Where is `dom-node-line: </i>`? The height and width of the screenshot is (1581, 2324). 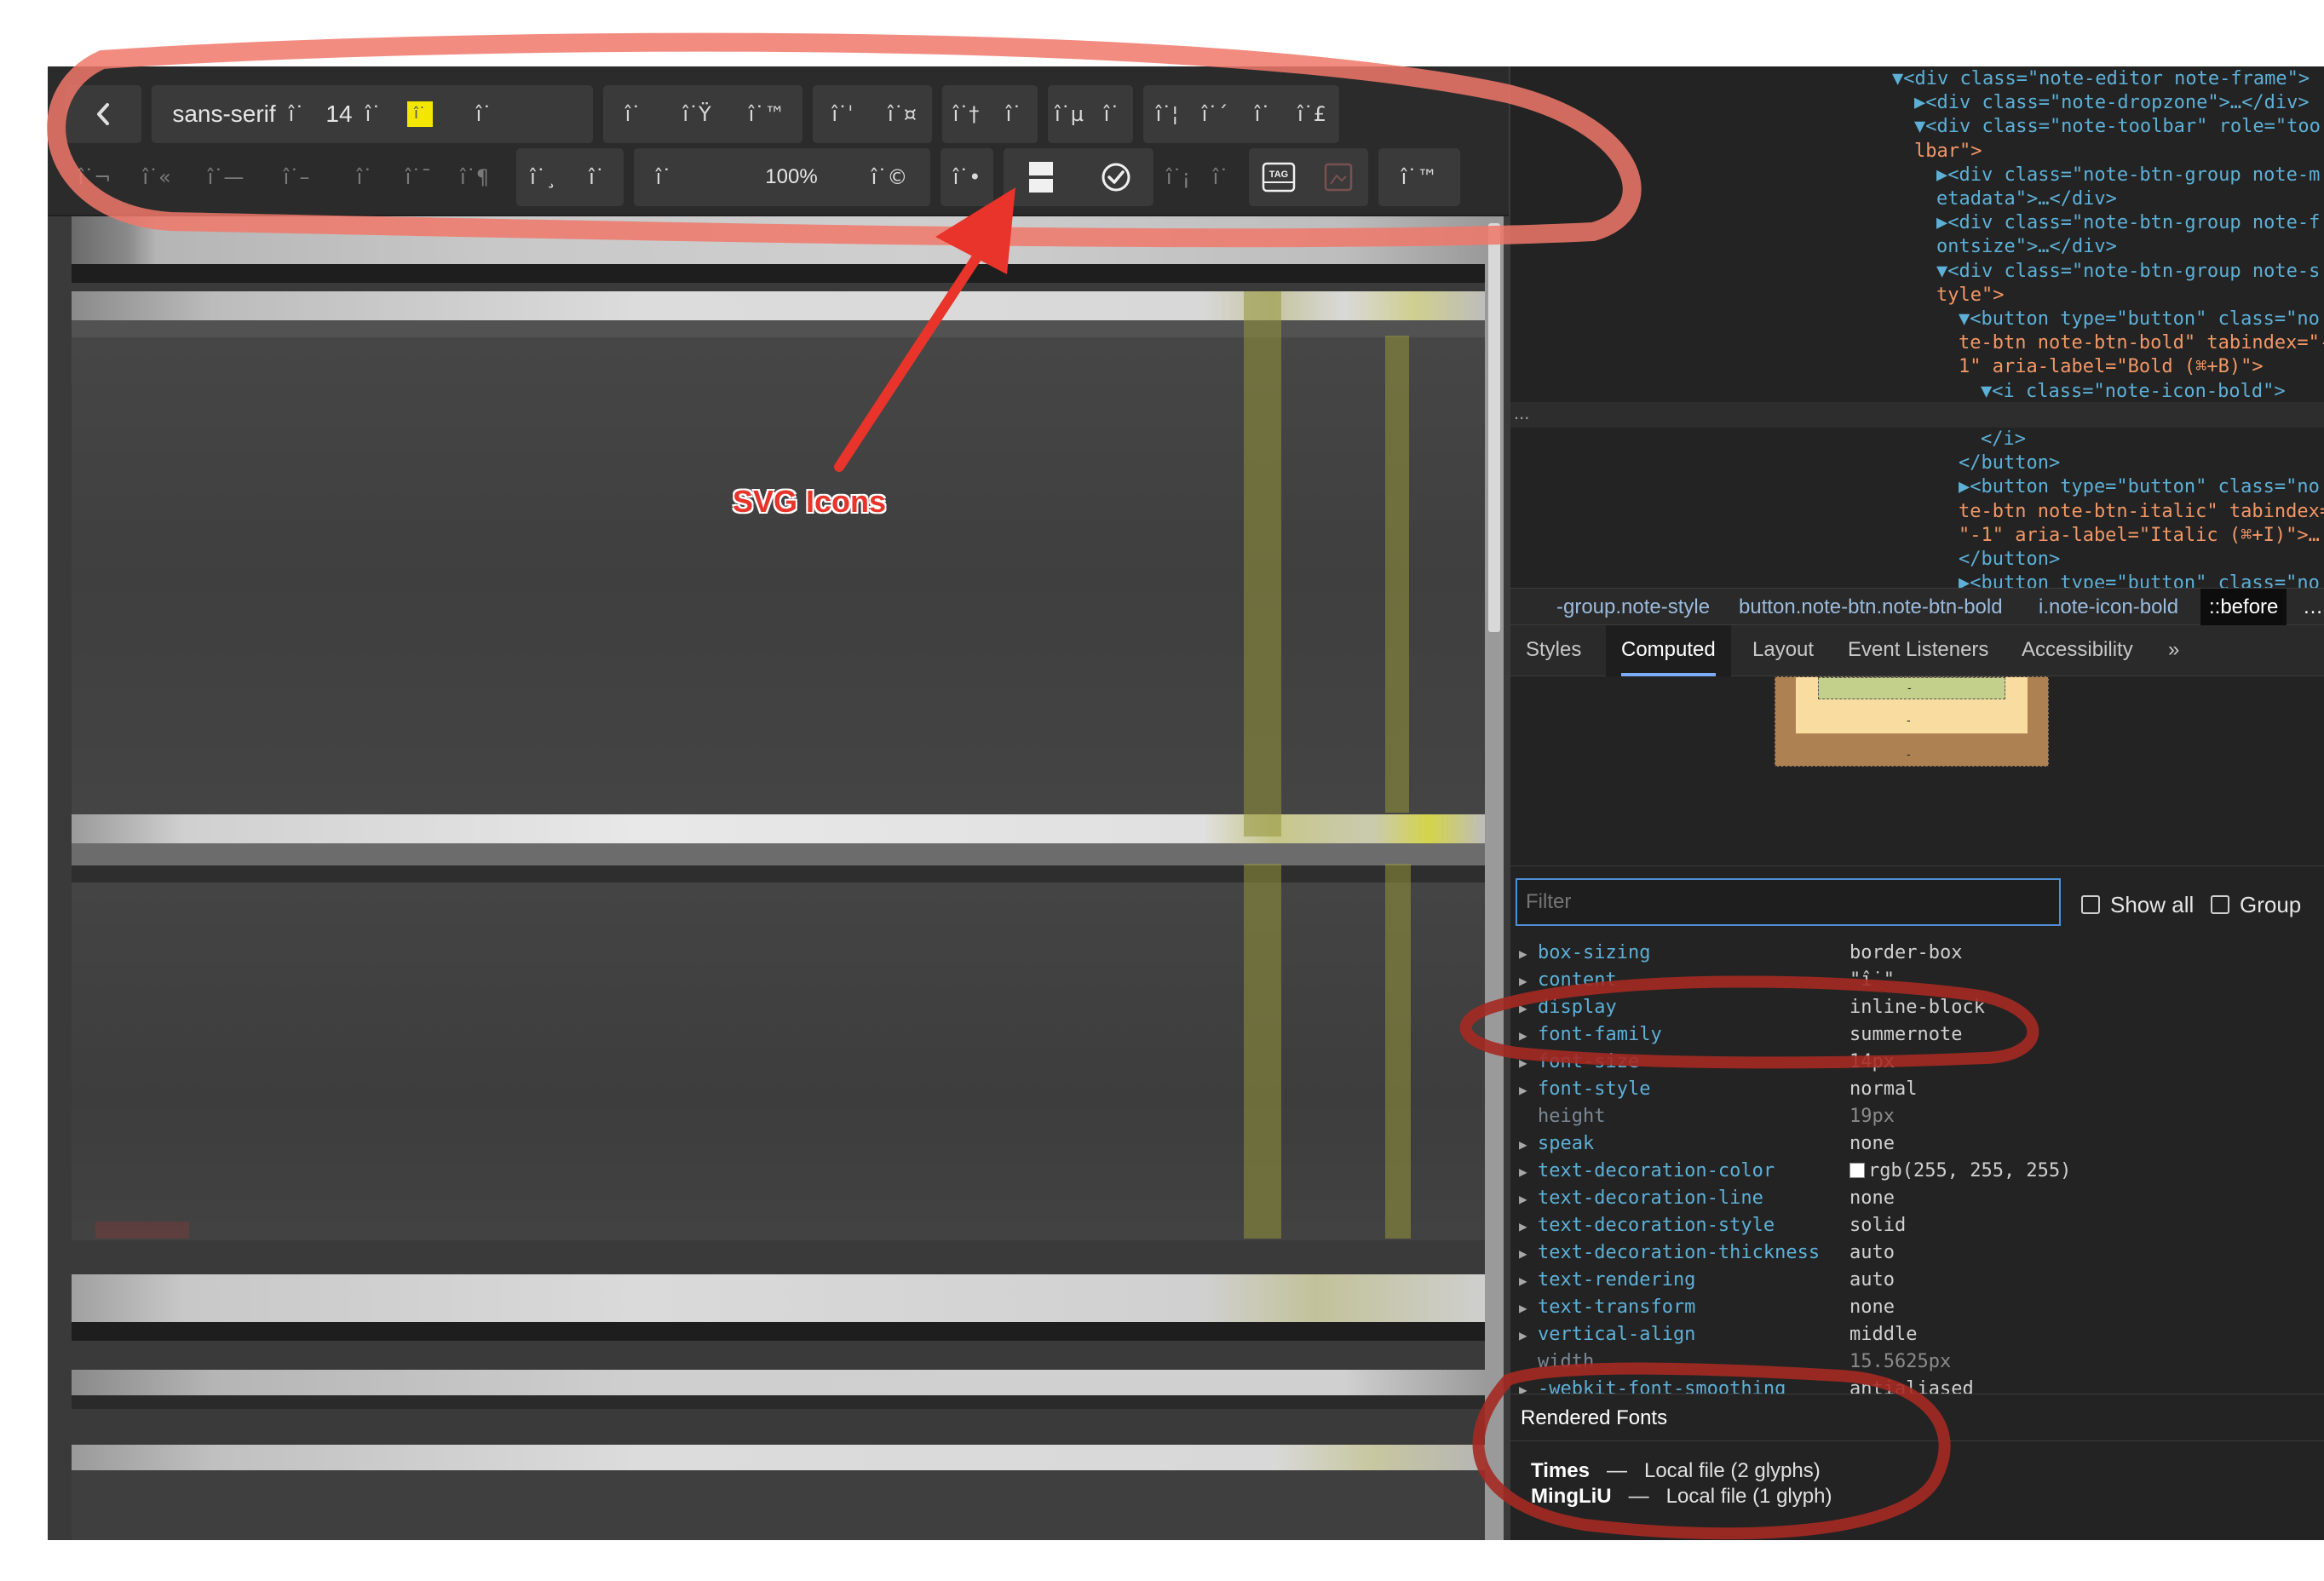
dom-node-line: </i> is located at coordinates (2003, 439).